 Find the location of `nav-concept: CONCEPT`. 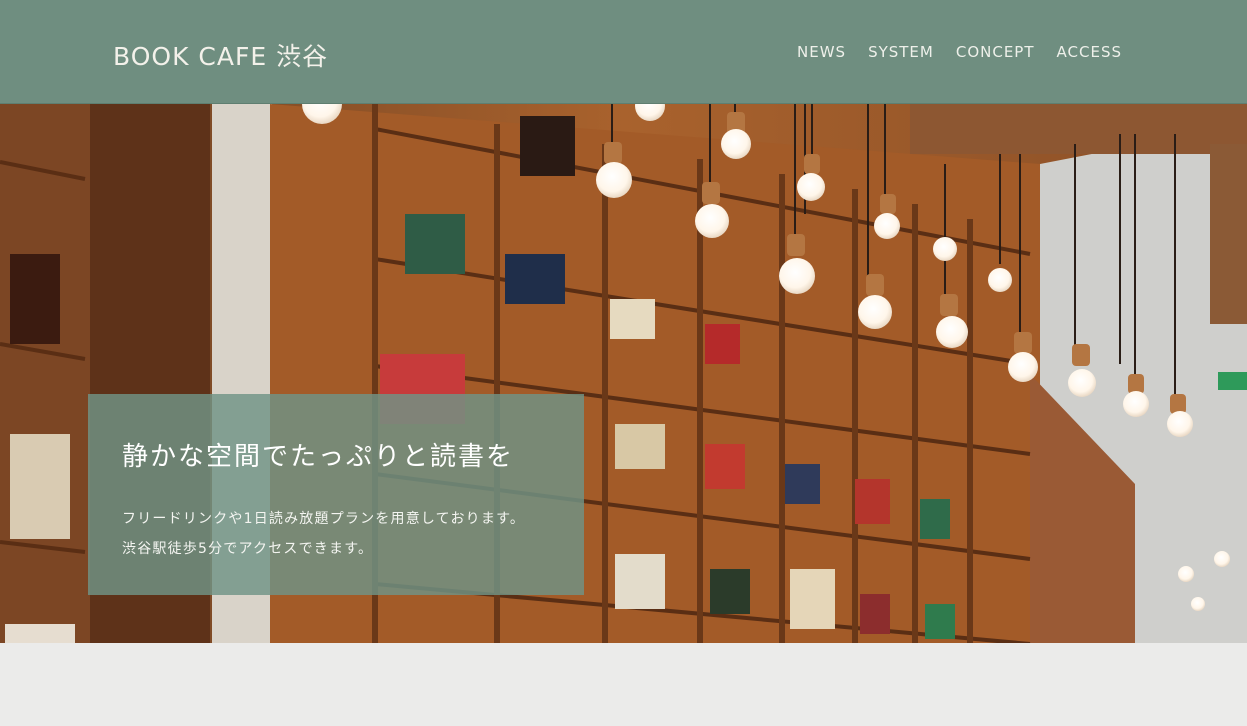

nav-concept: CONCEPT is located at coordinates (995, 52).